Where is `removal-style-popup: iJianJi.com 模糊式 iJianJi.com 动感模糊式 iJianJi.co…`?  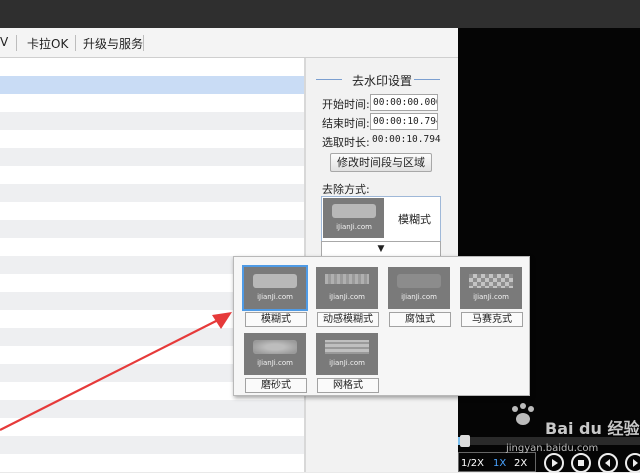
removal-style-popup: iJianJi.com 模糊式 iJianJi.com 动感模糊式 iJianJi.co… is located at coordinates (381, 326).